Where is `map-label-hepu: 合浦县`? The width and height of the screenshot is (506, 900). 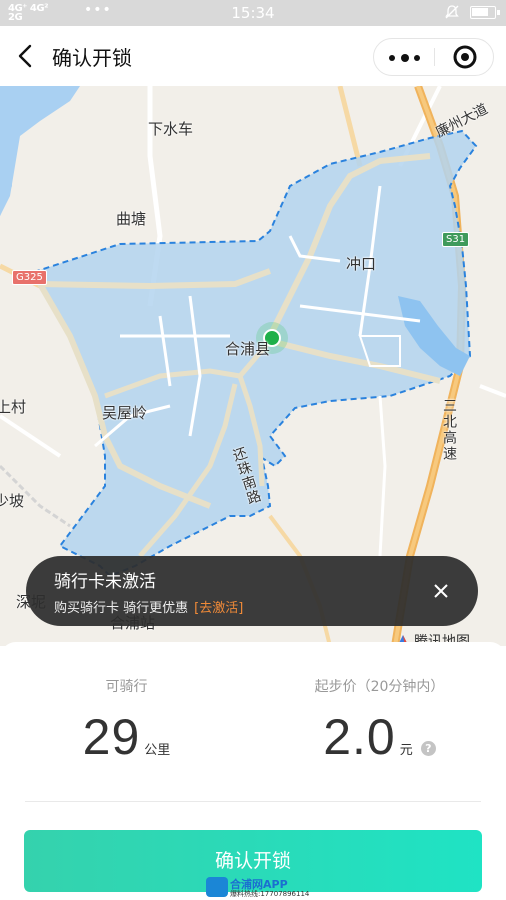
map-label-hepu: 合浦县 is located at coordinates (248, 349).